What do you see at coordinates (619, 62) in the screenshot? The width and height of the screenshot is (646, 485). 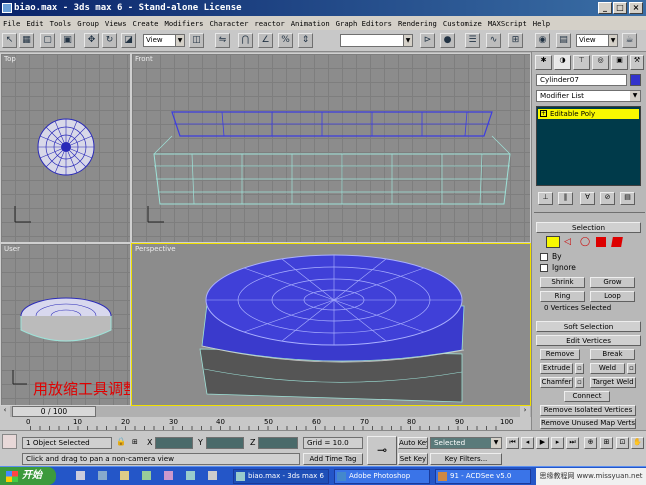 I see `display-tab-icon: ▣` at bounding box center [619, 62].